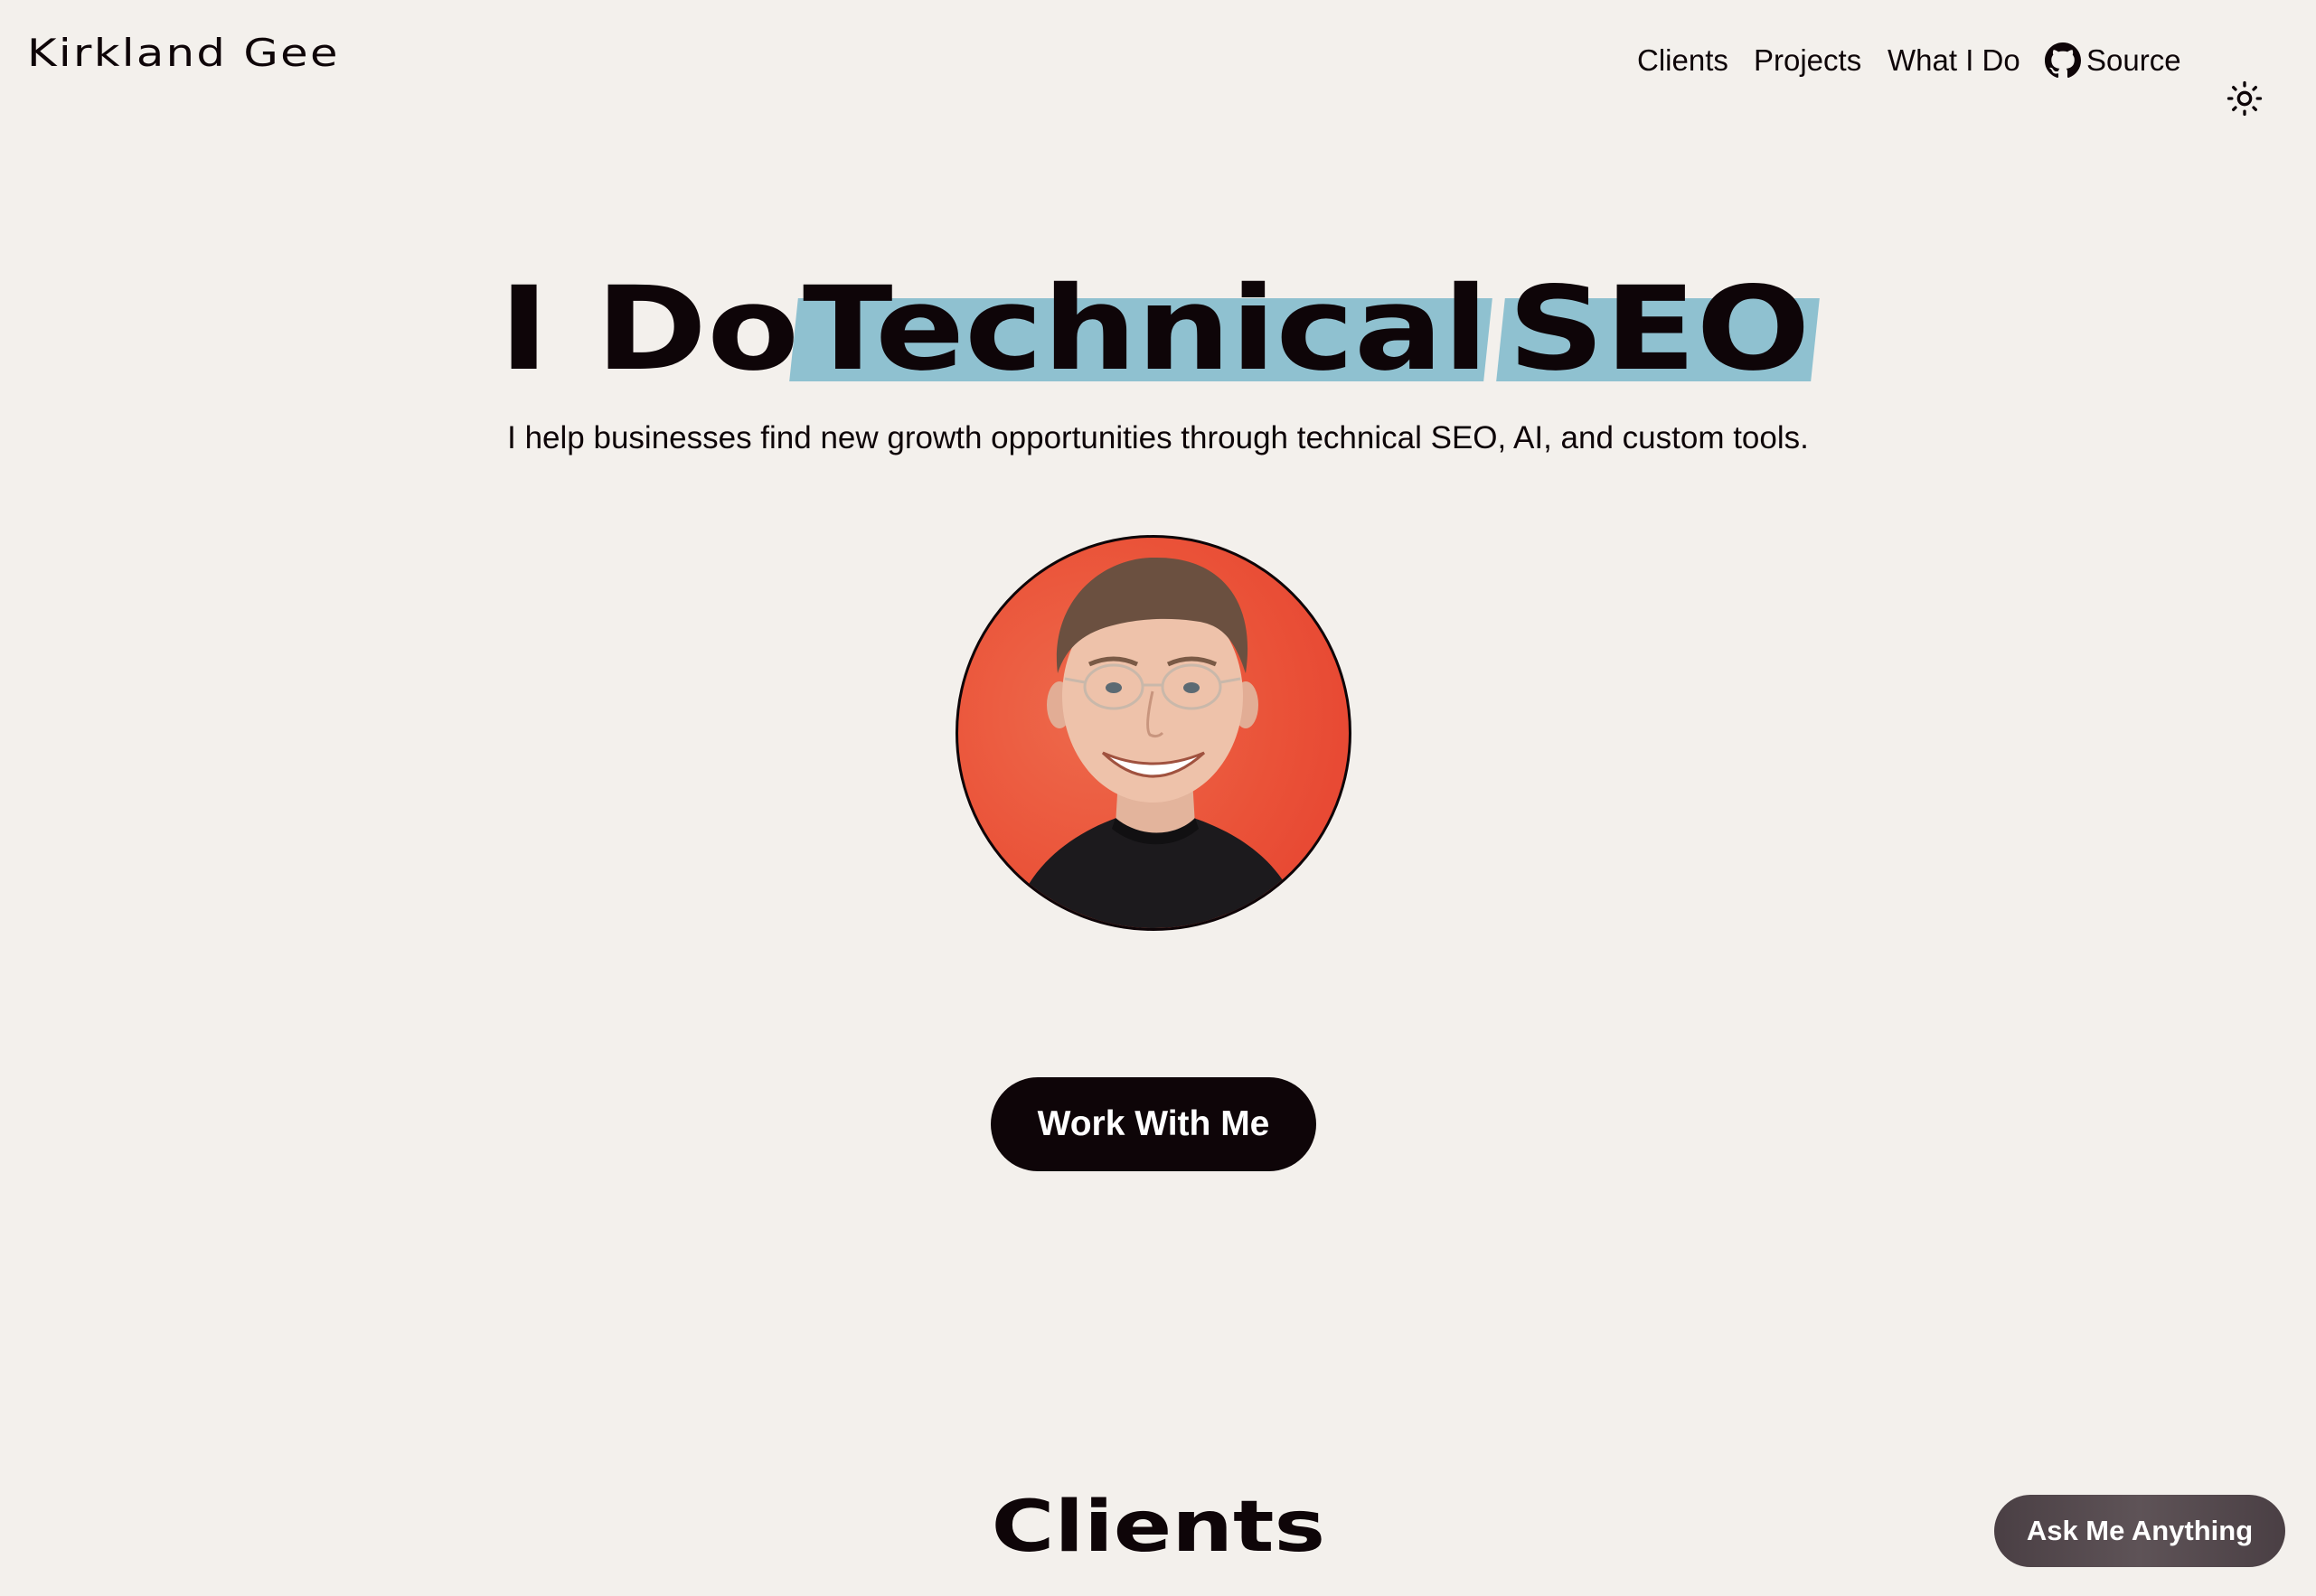  What do you see at coordinates (1146, 329) in the screenshot?
I see `hero-title-highlight-technical: Technical` at bounding box center [1146, 329].